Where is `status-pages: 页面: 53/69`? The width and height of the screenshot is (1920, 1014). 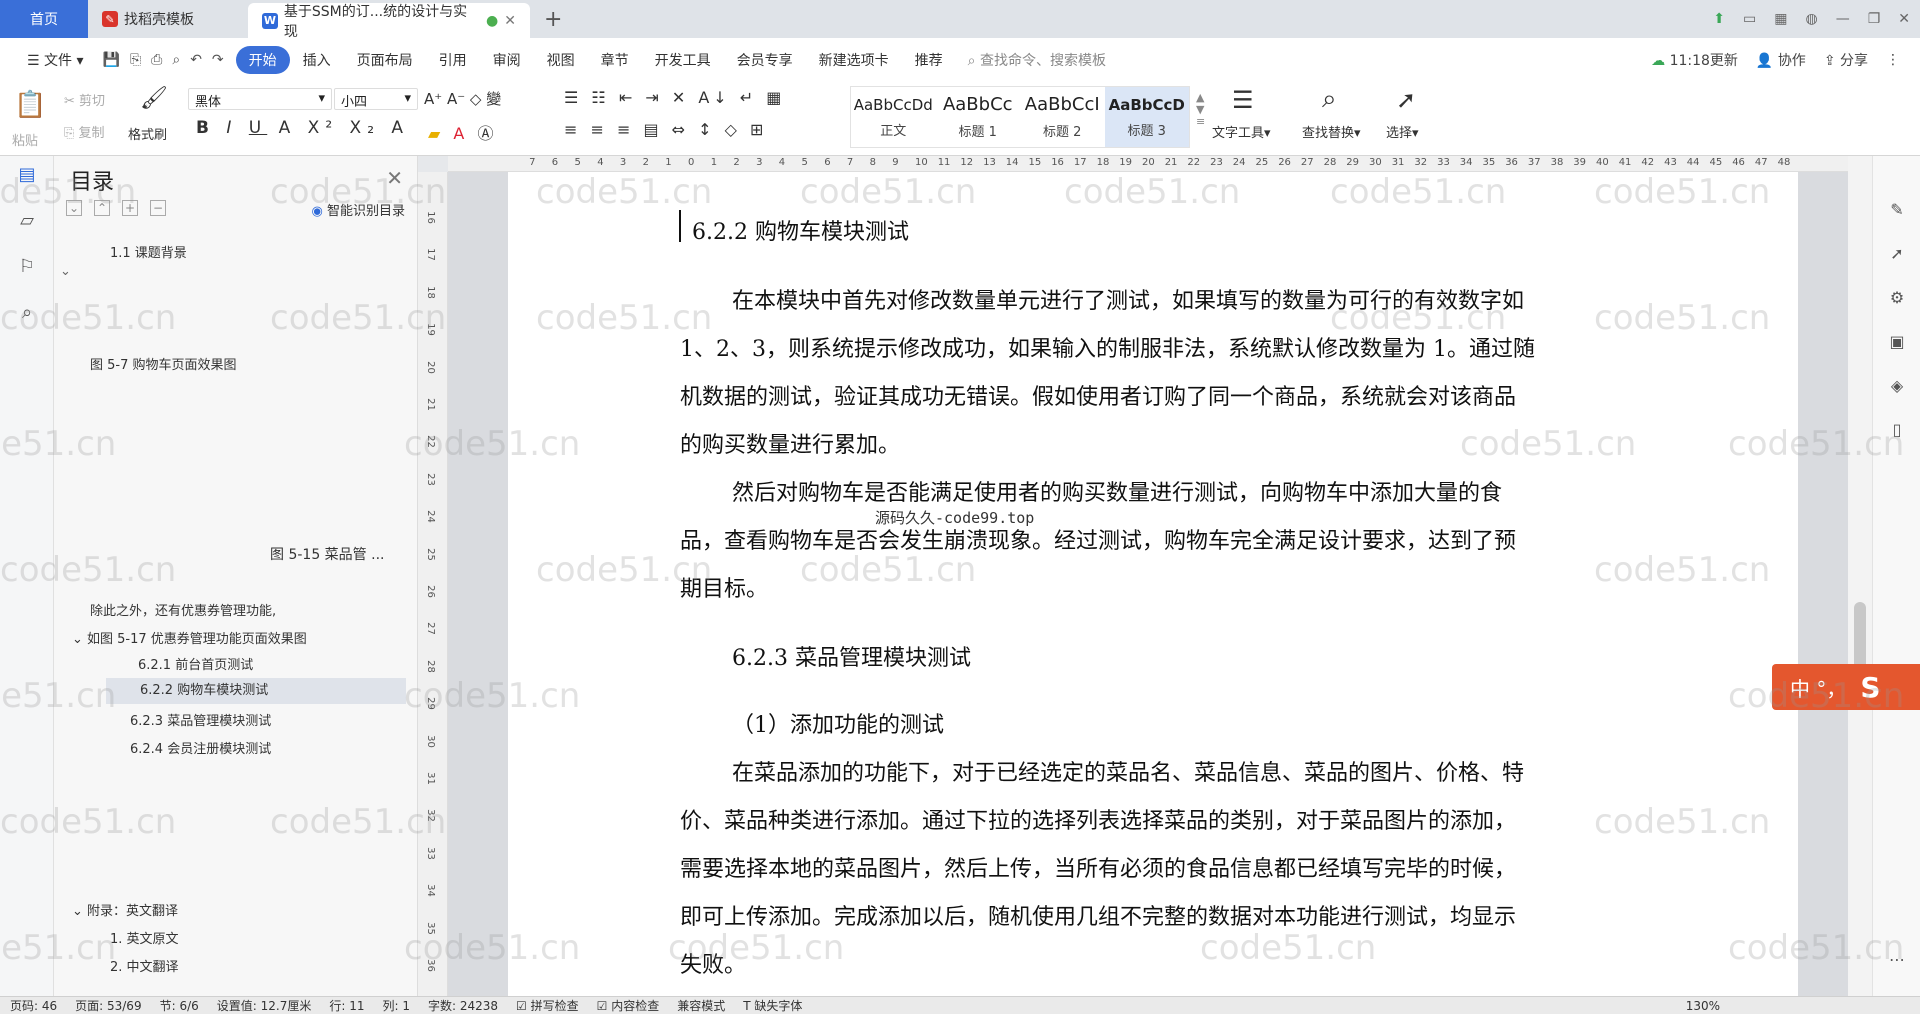
status-pages: 页面: 53/69 is located at coordinates (108, 1005).